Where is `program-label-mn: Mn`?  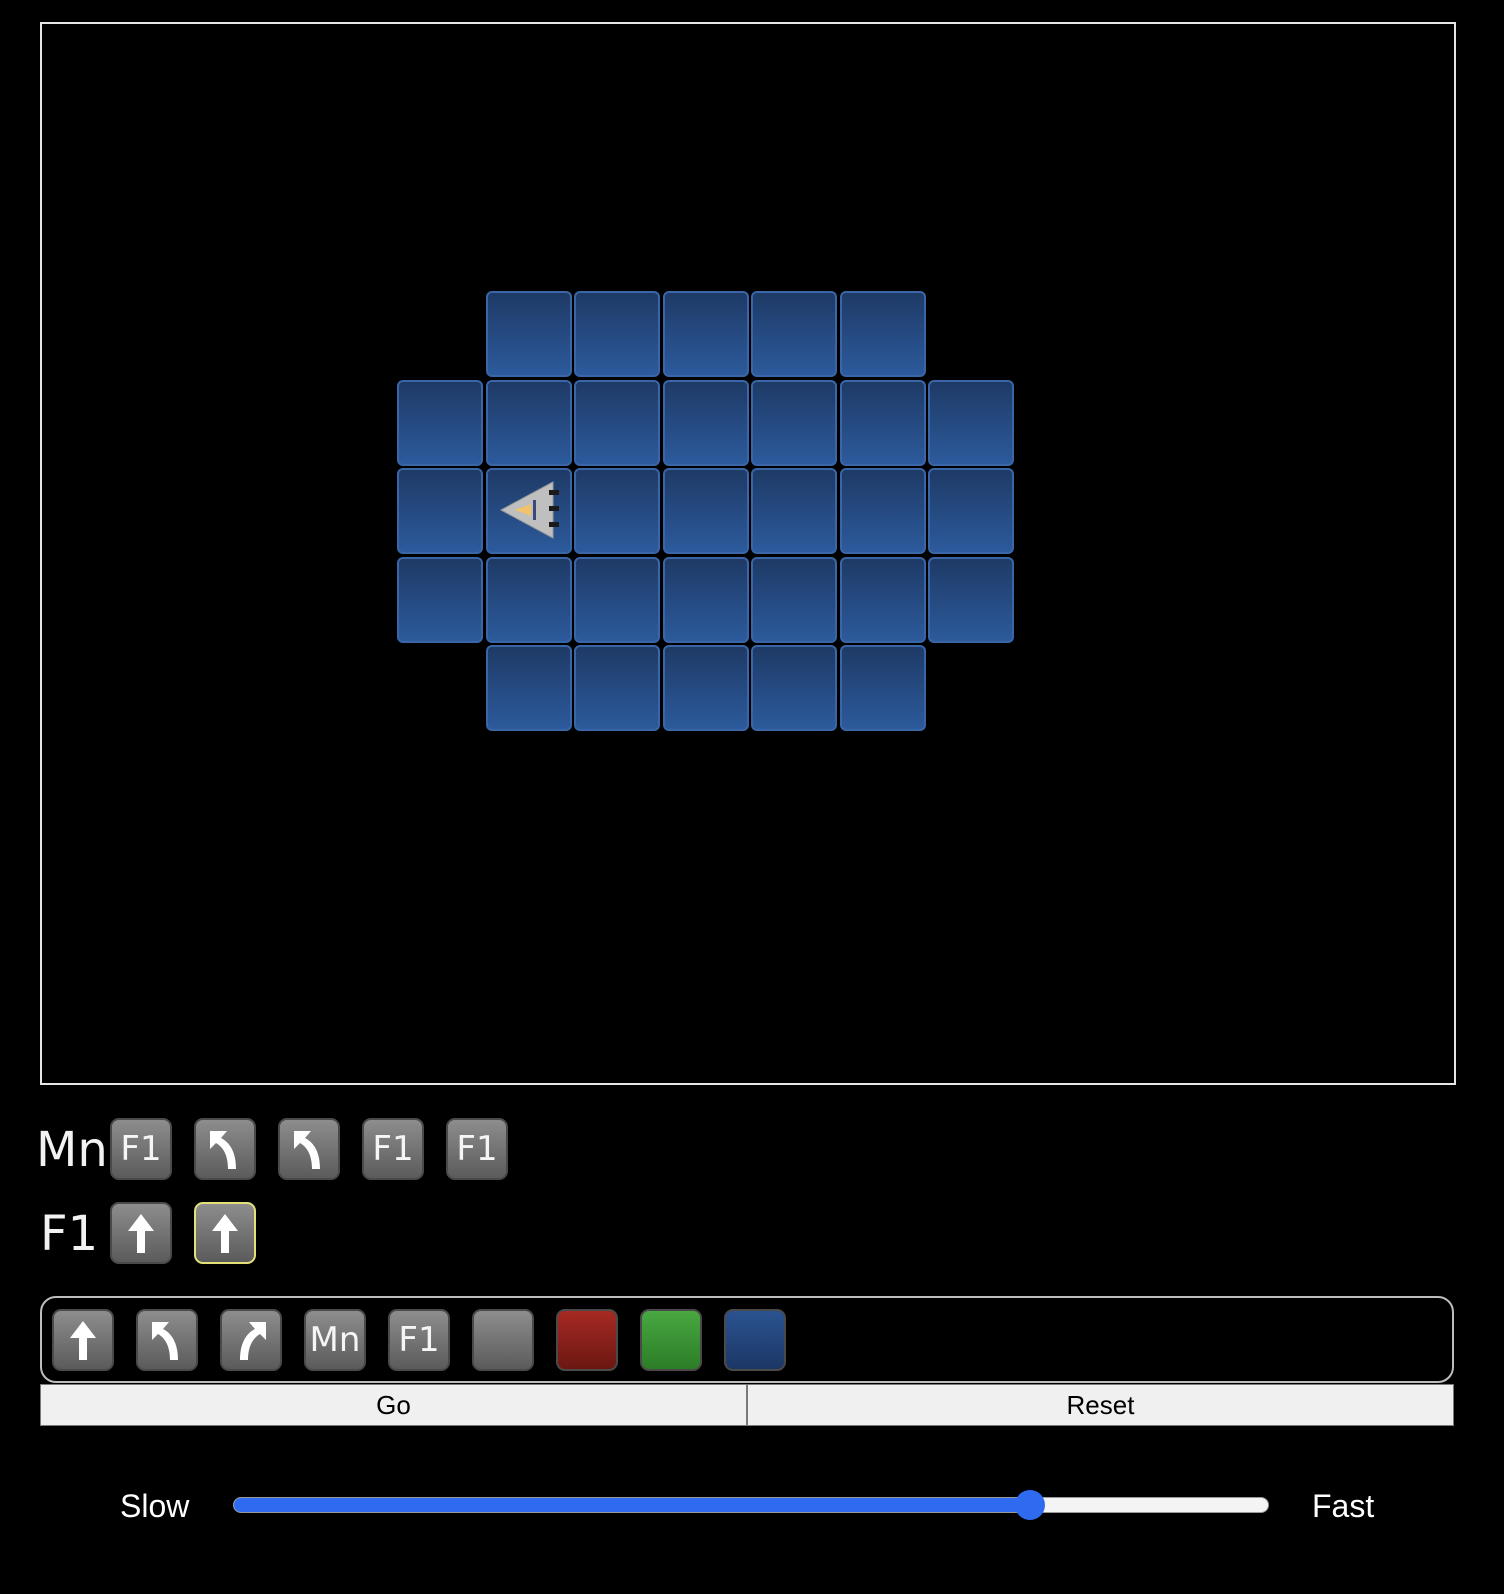
program-label-mn: Mn is located at coordinates (72, 1150).